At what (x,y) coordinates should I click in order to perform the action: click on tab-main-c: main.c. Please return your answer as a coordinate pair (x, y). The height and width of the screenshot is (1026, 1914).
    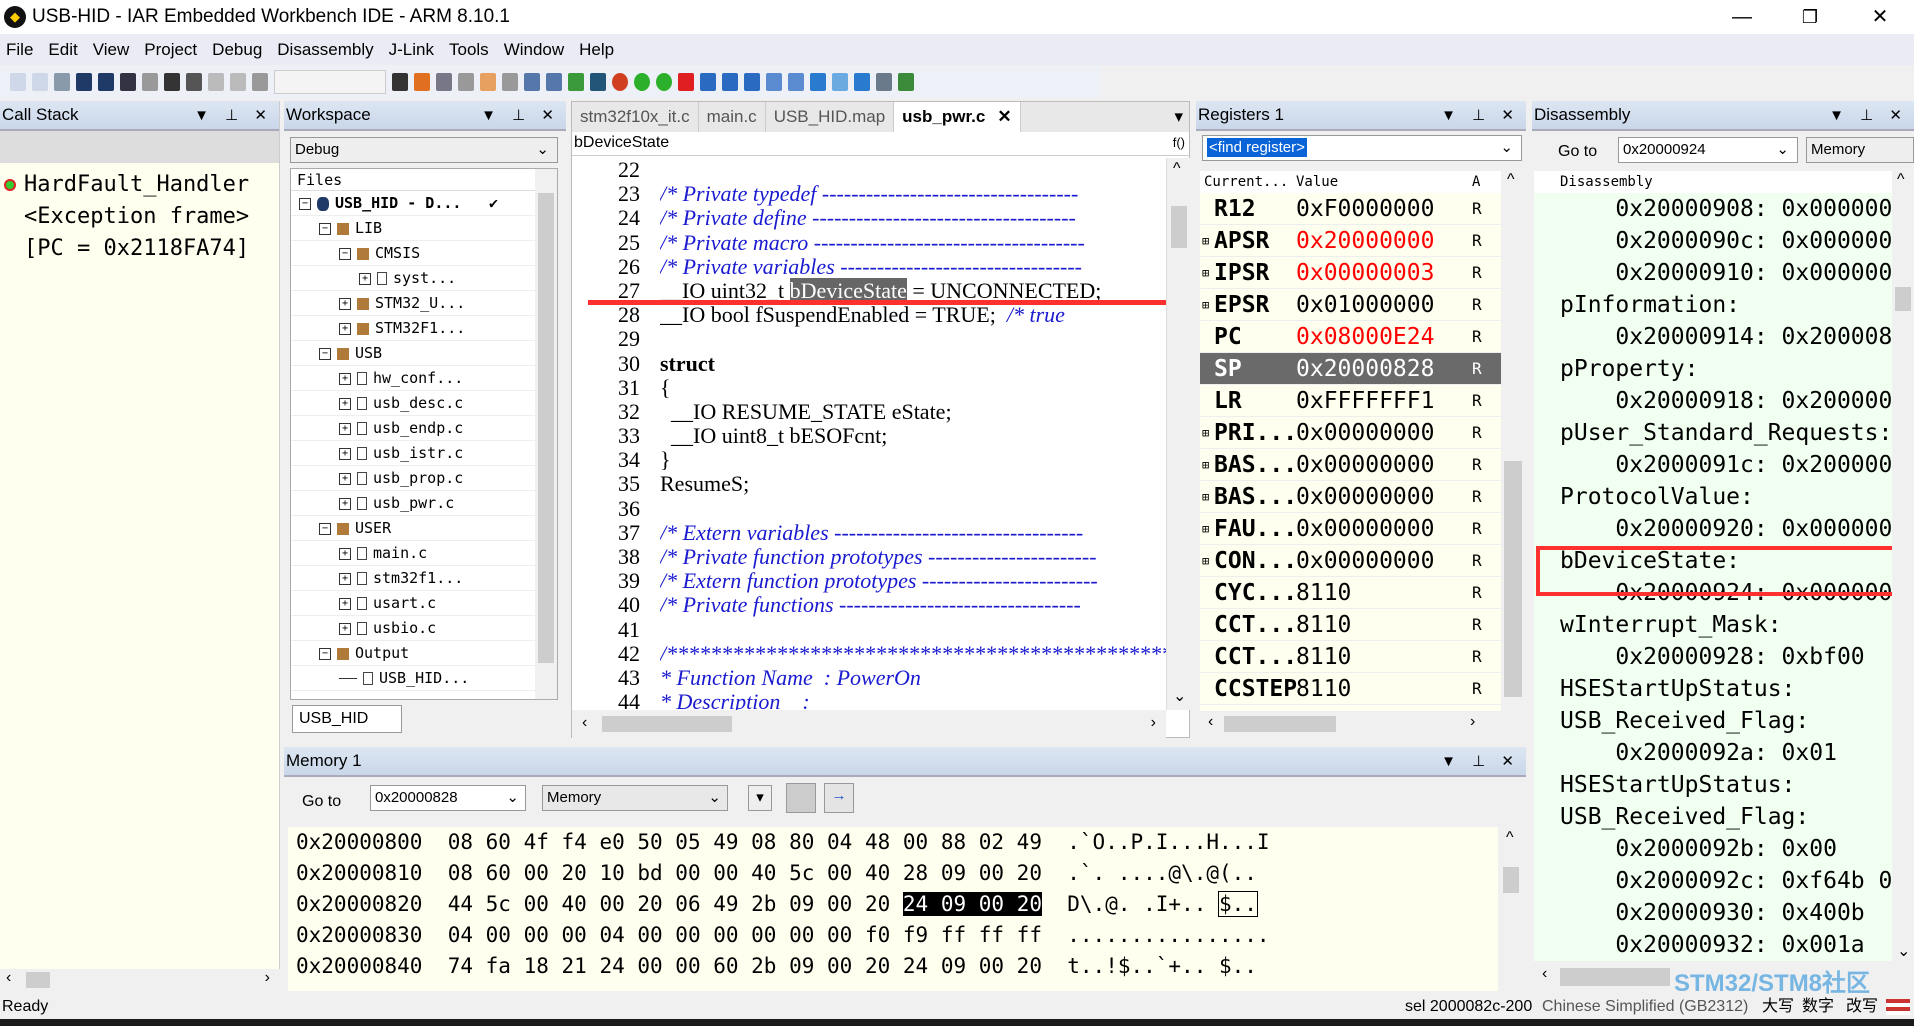
    Looking at the image, I should click on (732, 117).